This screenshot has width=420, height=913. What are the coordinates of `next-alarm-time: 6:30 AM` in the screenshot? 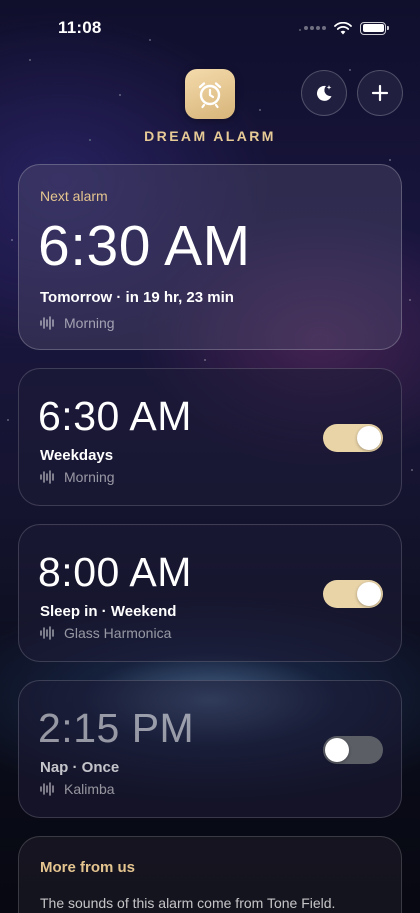 It's located at (144, 246).